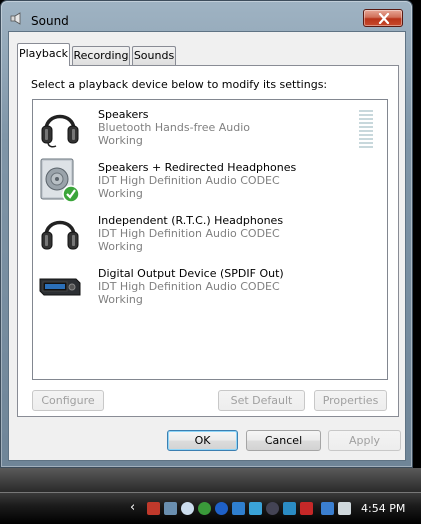 The width and height of the screenshot is (421, 524). I want to click on antivirus-tray-icon, so click(153, 508).